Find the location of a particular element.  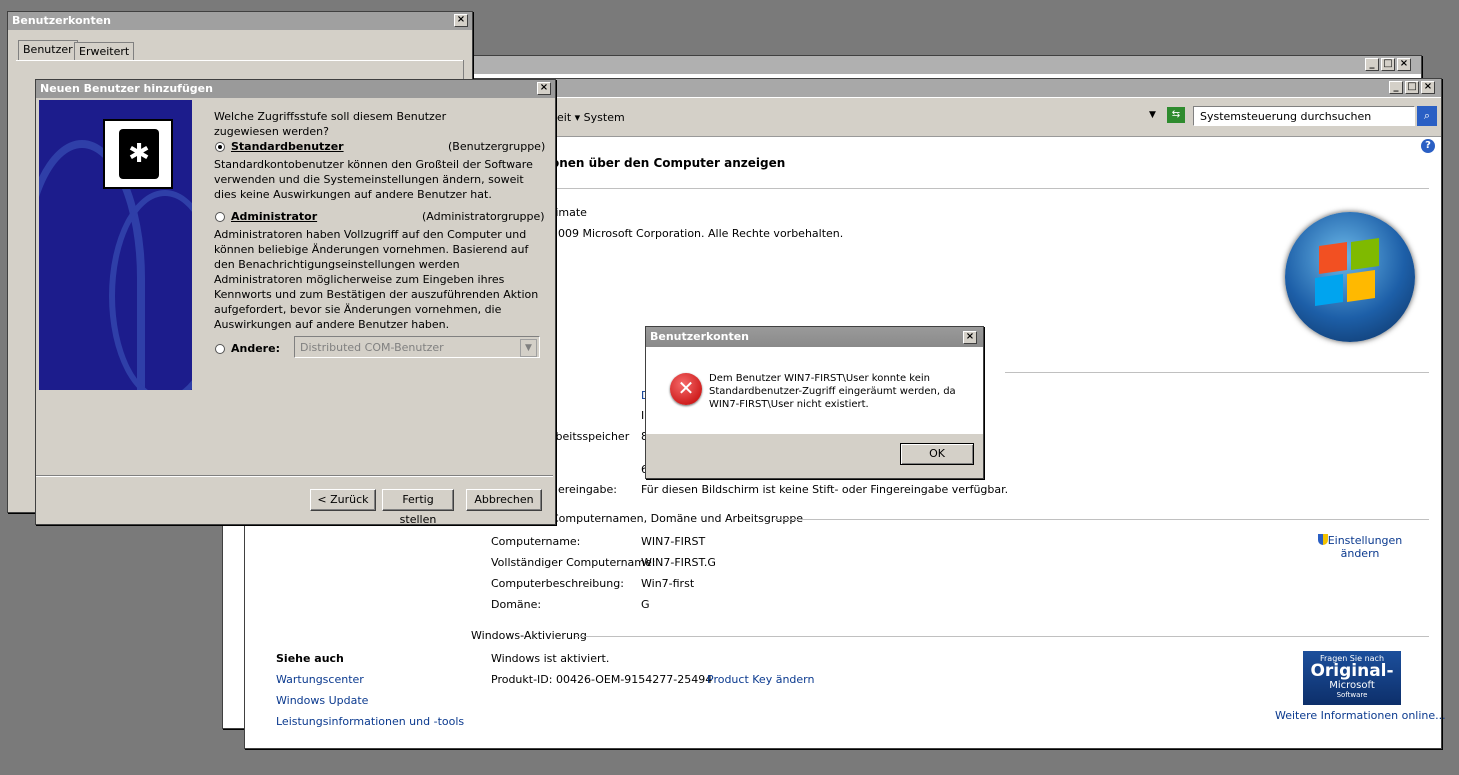

tab-advanced: Erweitert is located at coordinates (104, 51).